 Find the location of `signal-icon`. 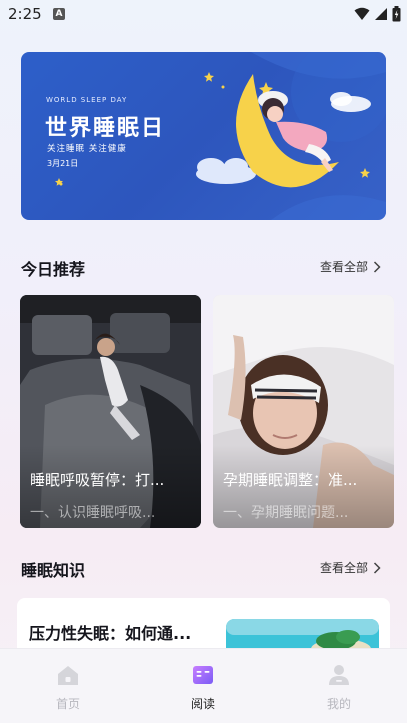

signal-icon is located at coordinates (381, 14).